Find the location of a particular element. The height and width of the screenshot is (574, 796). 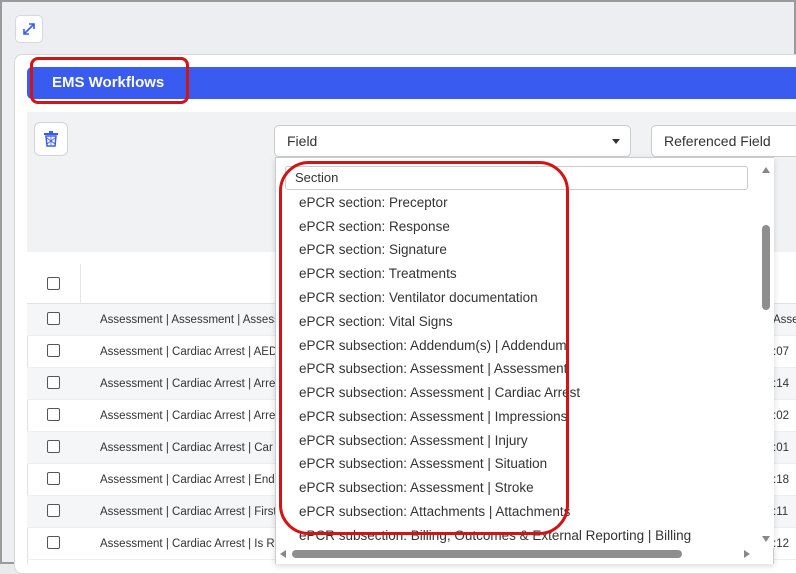

dropdown-option: ePCR subsection: Assessment | Stroke is located at coordinates (416, 488).